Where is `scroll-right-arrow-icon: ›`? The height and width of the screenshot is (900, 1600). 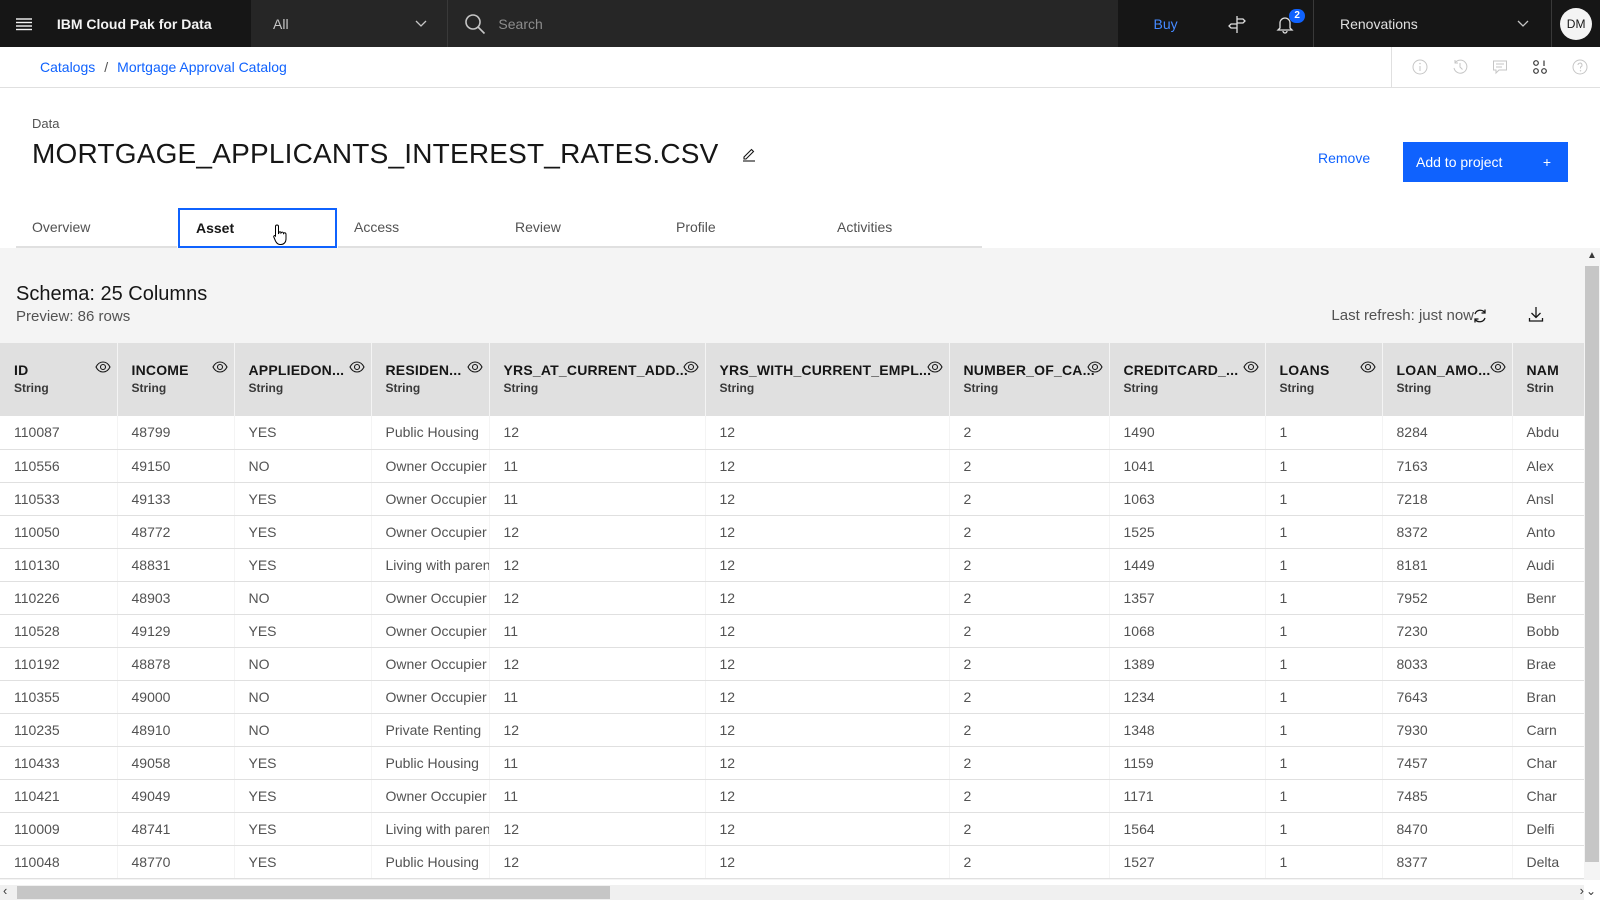 scroll-right-arrow-icon: › is located at coordinates (1582, 890).